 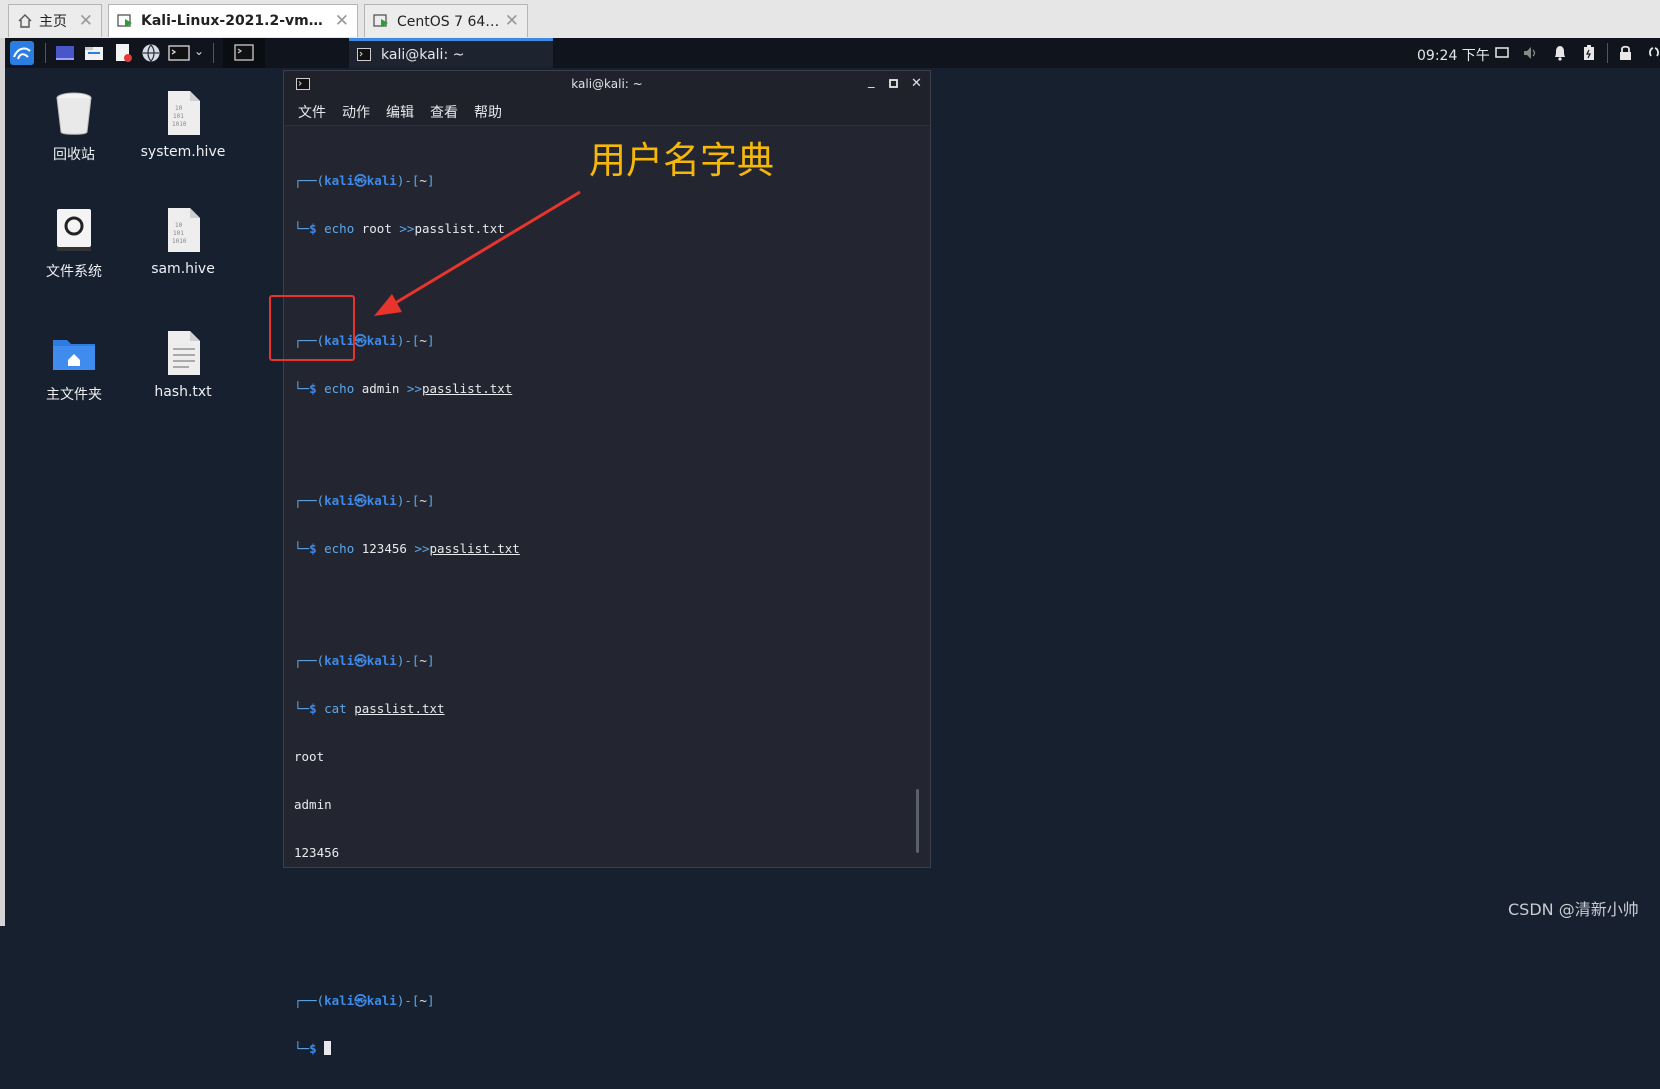 What do you see at coordinates (681, 160) in the screenshot?
I see `annotation-label: 用户名字典` at bounding box center [681, 160].